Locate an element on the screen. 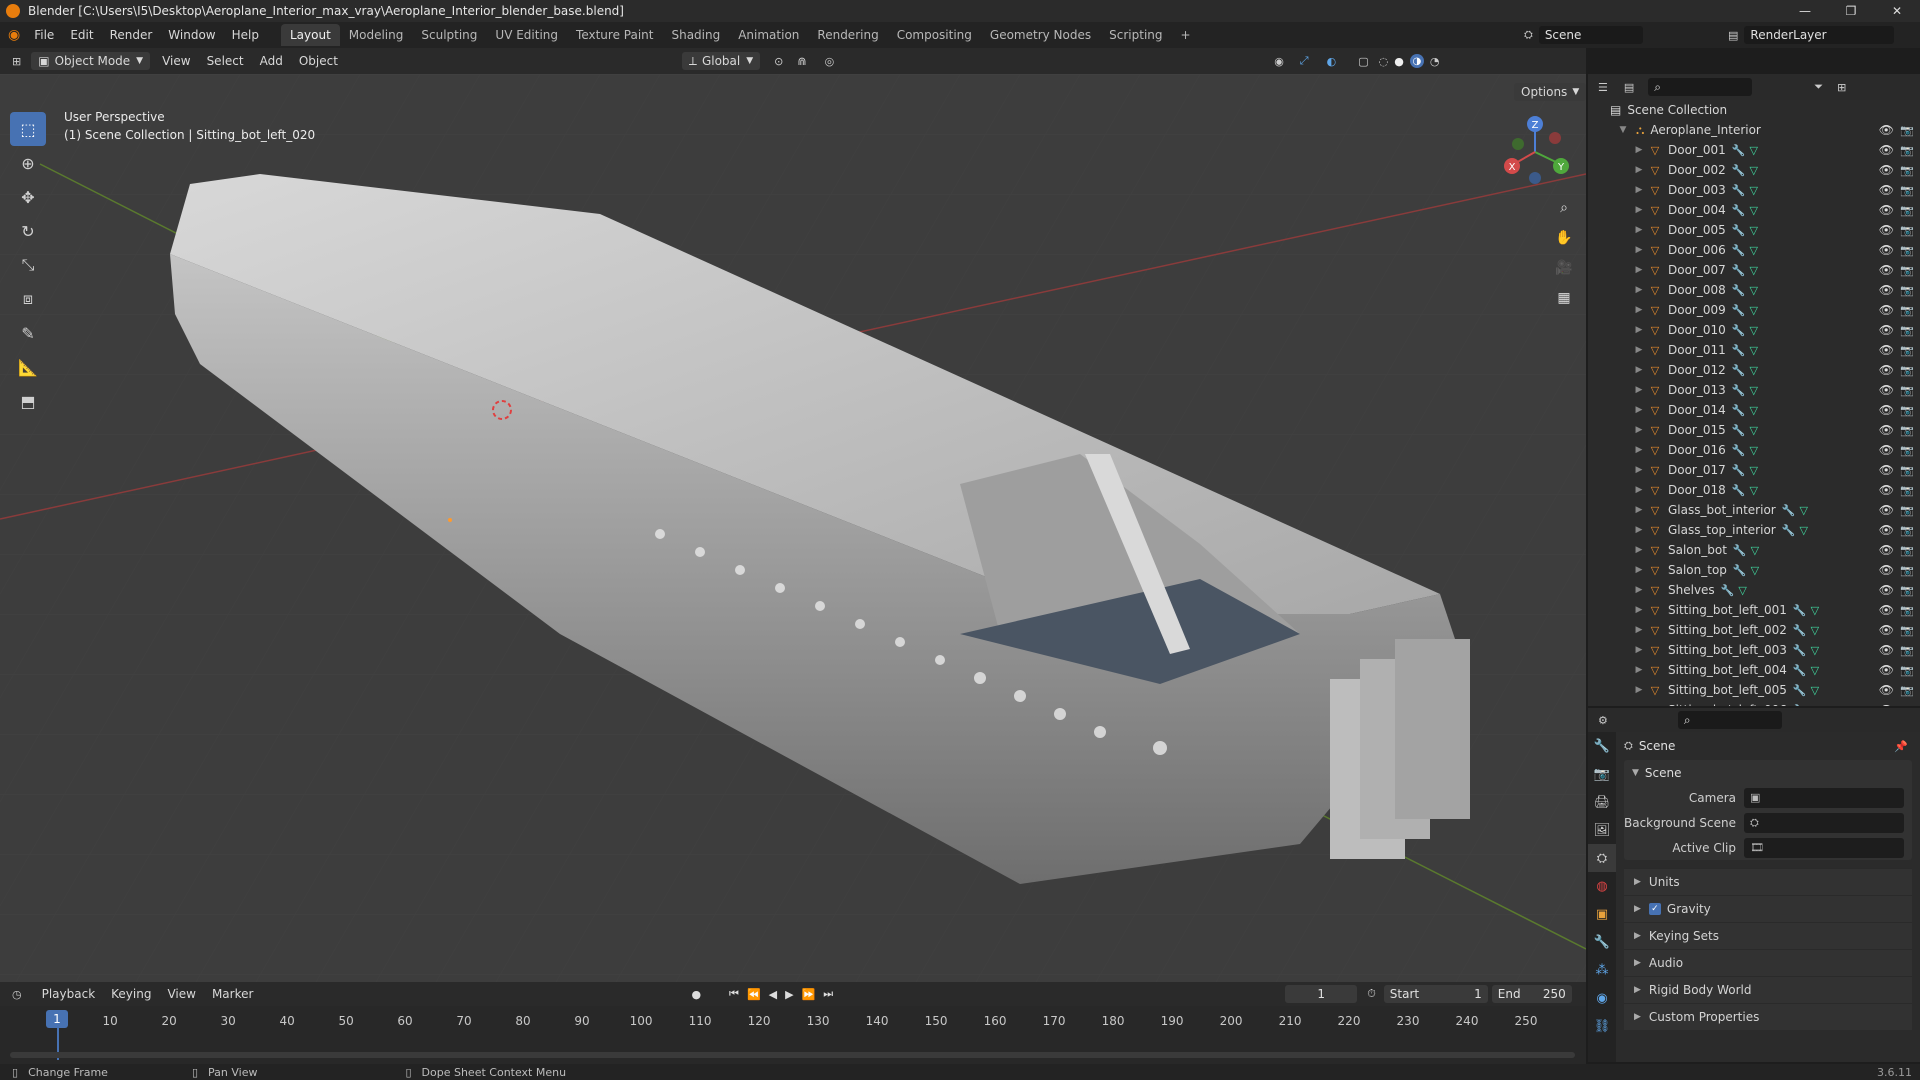 The image size is (1920, 1080). end-frame-field: End 250 is located at coordinates (1531, 994).